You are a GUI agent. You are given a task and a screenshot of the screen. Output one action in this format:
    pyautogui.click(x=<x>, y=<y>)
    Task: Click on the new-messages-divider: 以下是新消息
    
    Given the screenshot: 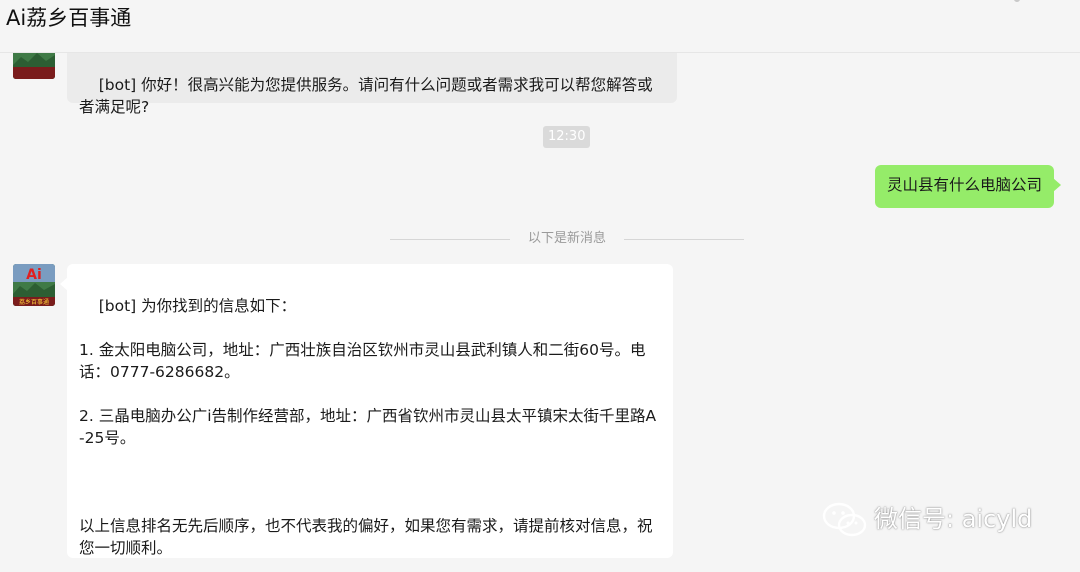 What is the action you would take?
    pyautogui.click(x=566, y=238)
    